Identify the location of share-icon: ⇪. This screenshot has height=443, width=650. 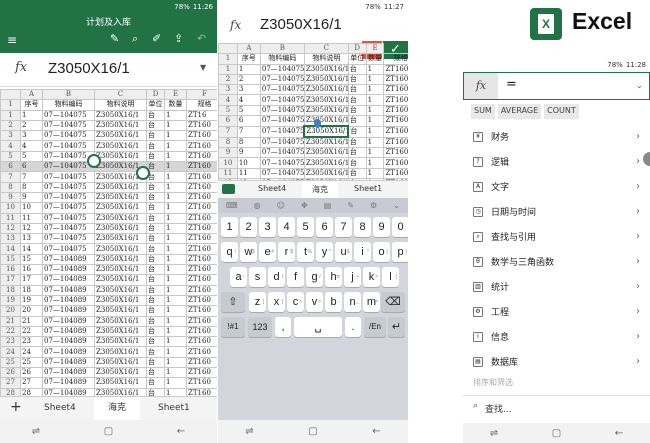
(178, 38).